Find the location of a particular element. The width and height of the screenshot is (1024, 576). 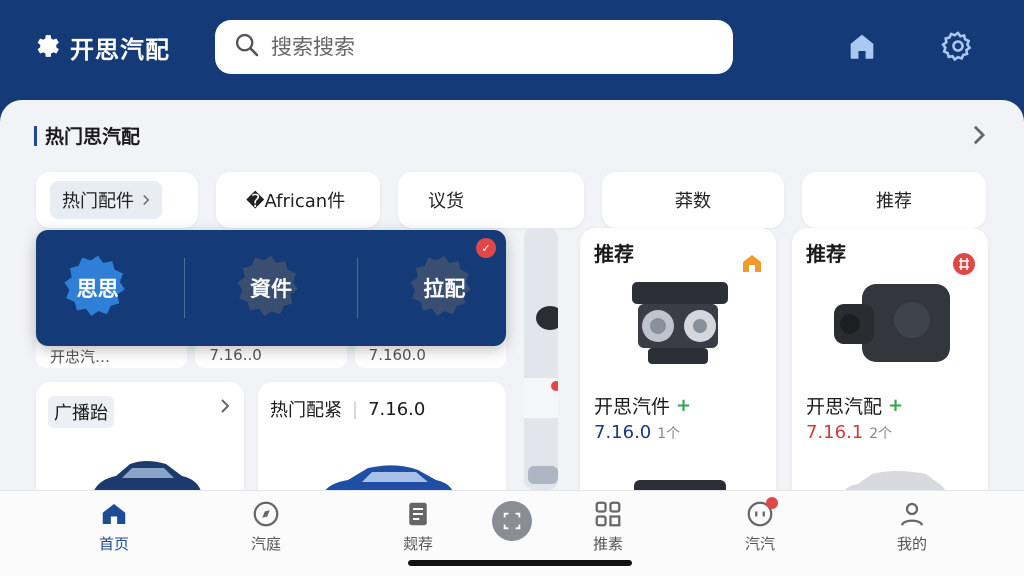

product-card: 推荐 开思汽件 + 7.16.0 1个 is located at coordinates (678, 359).